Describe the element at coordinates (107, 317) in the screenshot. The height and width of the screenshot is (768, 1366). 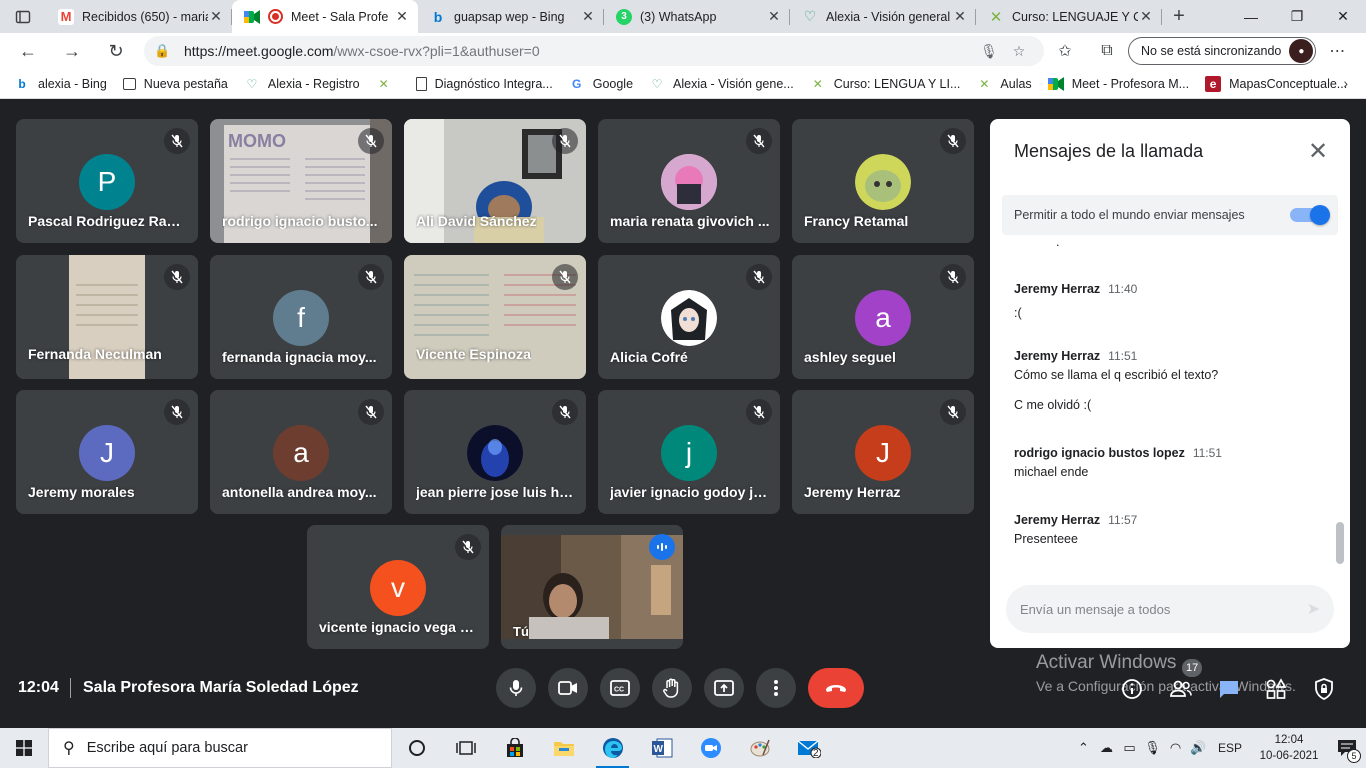
I see `participant-tile: Fernanda Neculman` at that location.